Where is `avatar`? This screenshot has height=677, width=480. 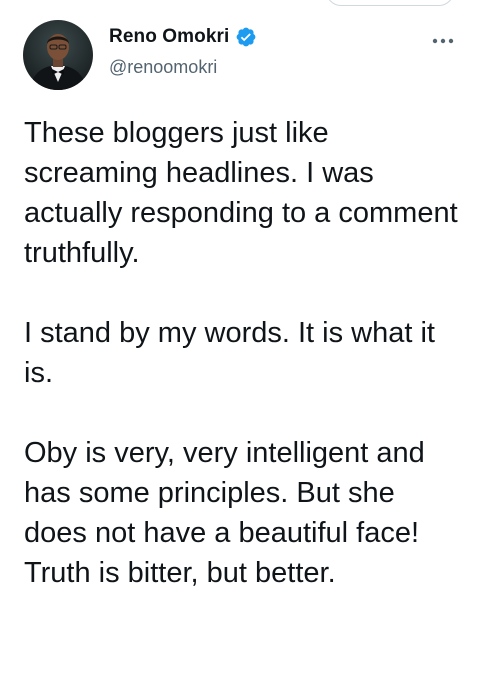
avatar is located at coordinates (58, 55).